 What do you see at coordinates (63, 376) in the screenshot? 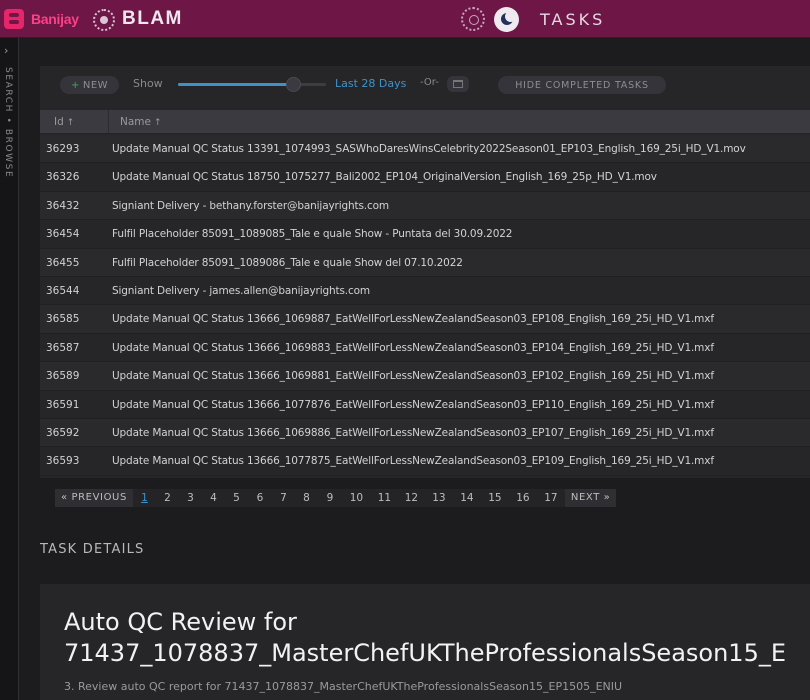
I see `task-id-cell: 36589` at bounding box center [63, 376].